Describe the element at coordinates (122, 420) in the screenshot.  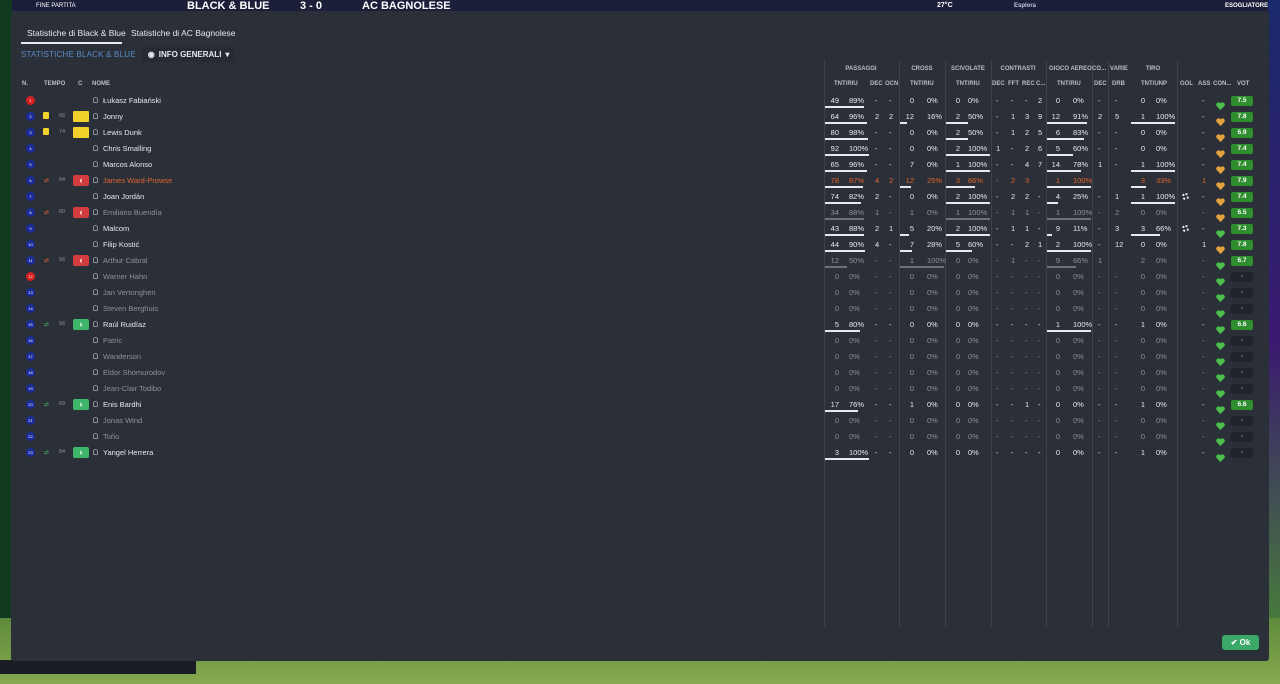
I see `player-name: Jonas Wind` at that location.